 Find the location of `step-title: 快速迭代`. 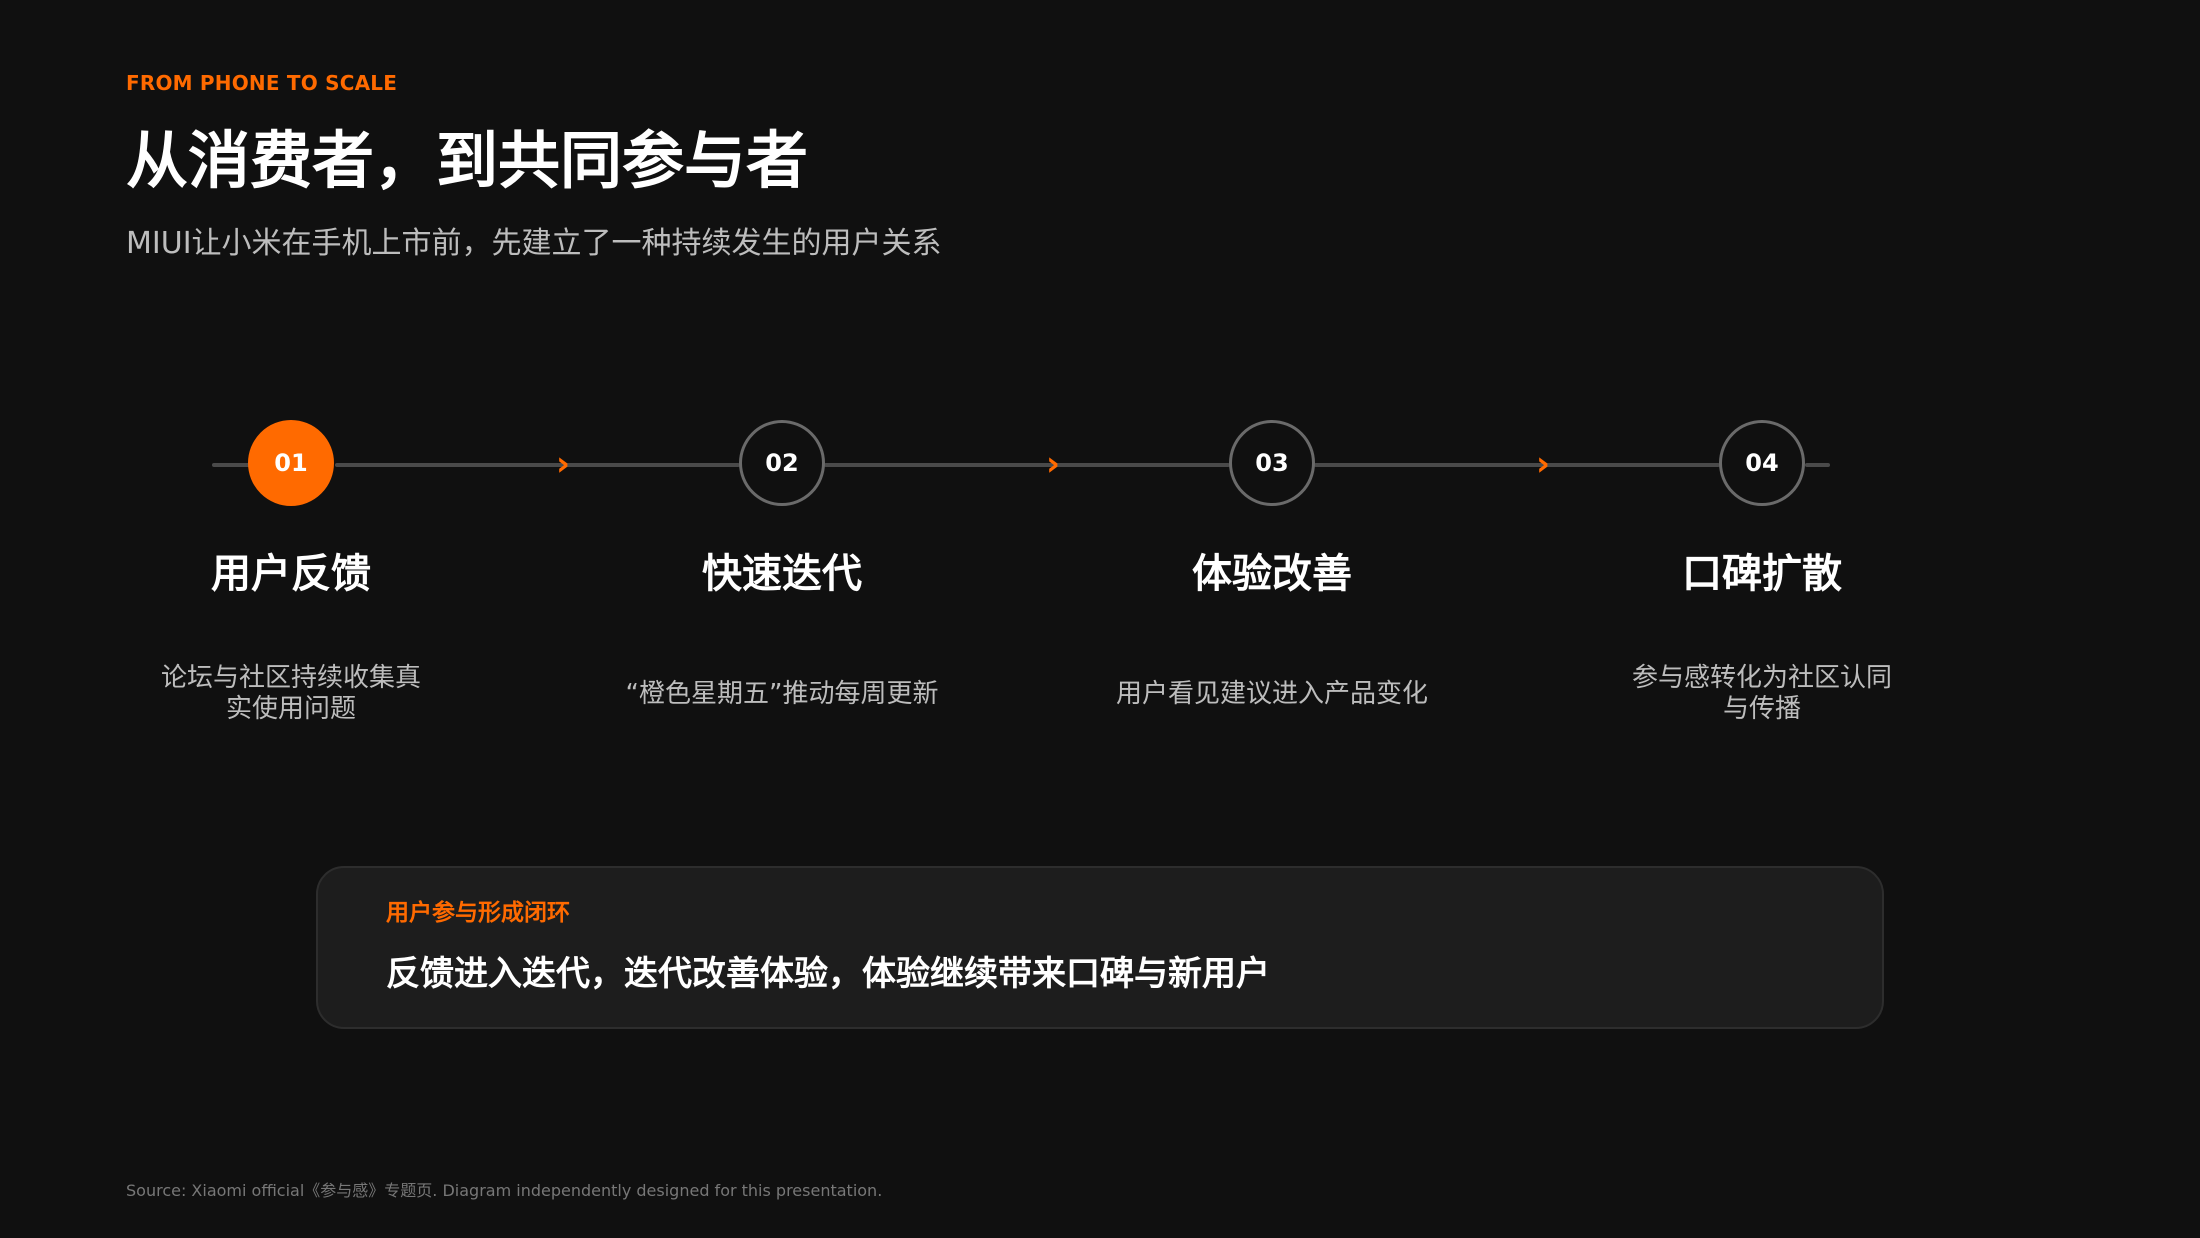

step-title: 快速迭代 is located at coordinates (782, 574).